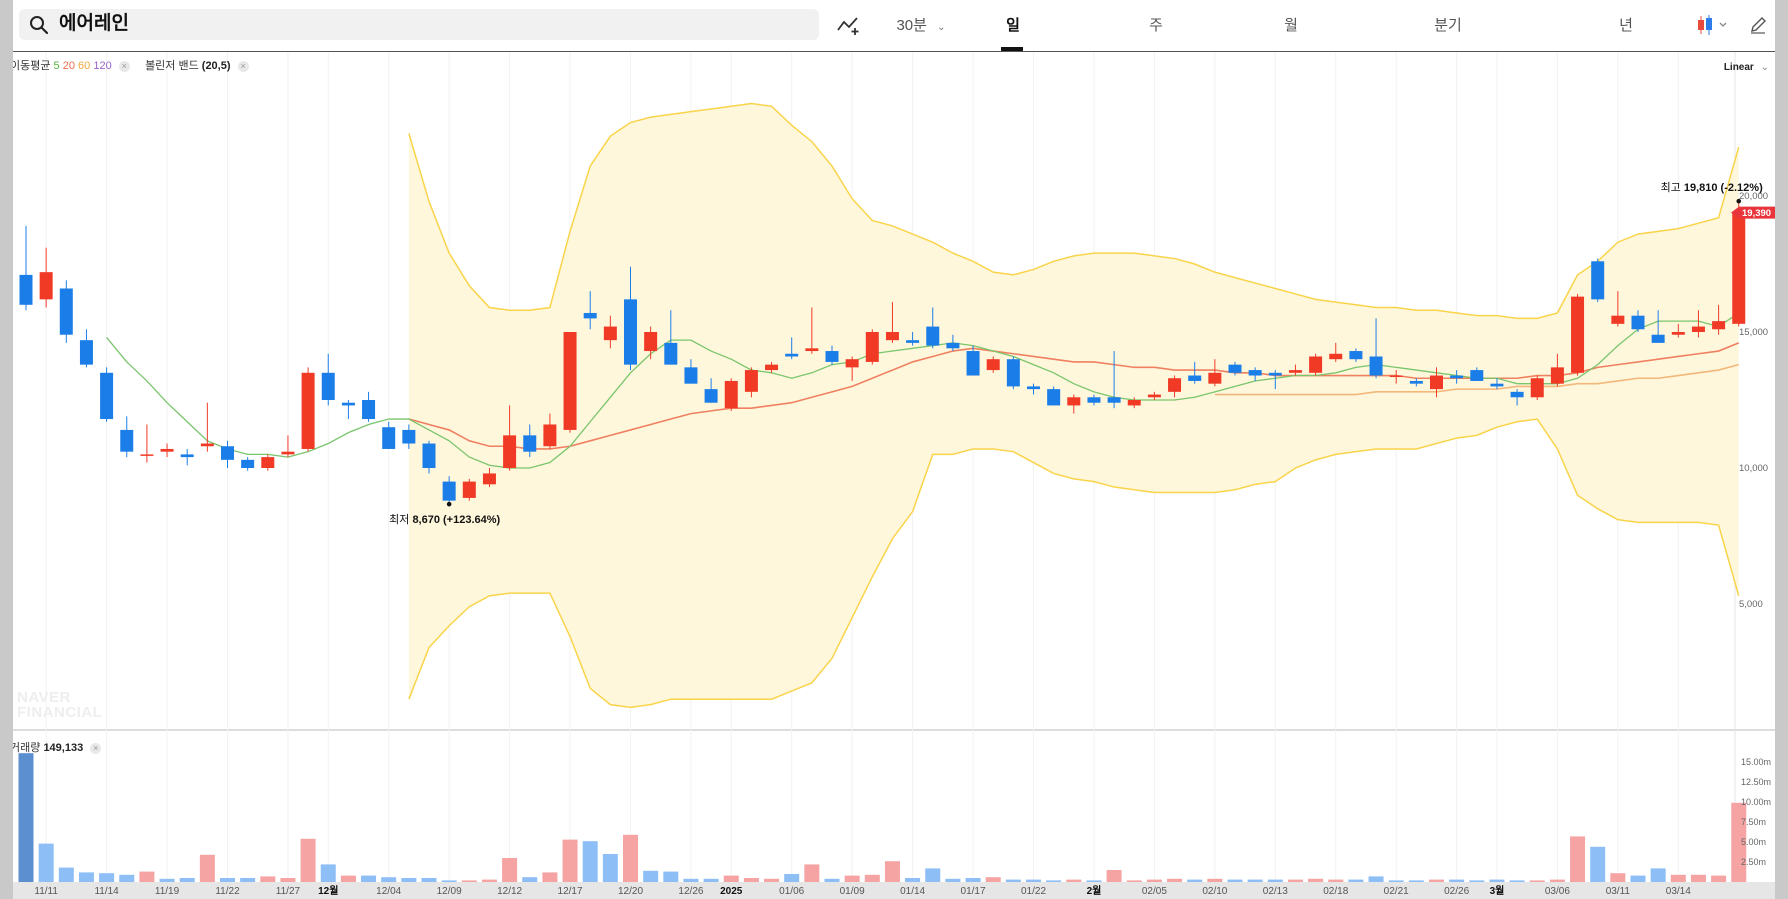 This screenshot has height=899, width=1788. What do you see at coordinates (1753, 842) in the screenshot?
I see `volume-tick-label: 5.00m` at bounding box center [1753, 842].